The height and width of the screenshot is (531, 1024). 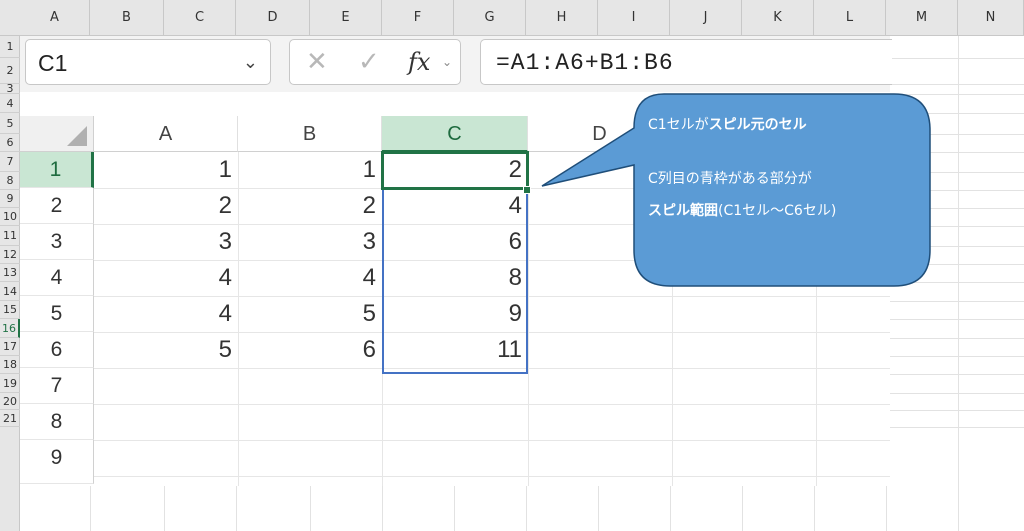 What do you see at coordinates (310, 242) in the screenshot?
I see `cell-b3: 3` at bounding box center [310, 242].